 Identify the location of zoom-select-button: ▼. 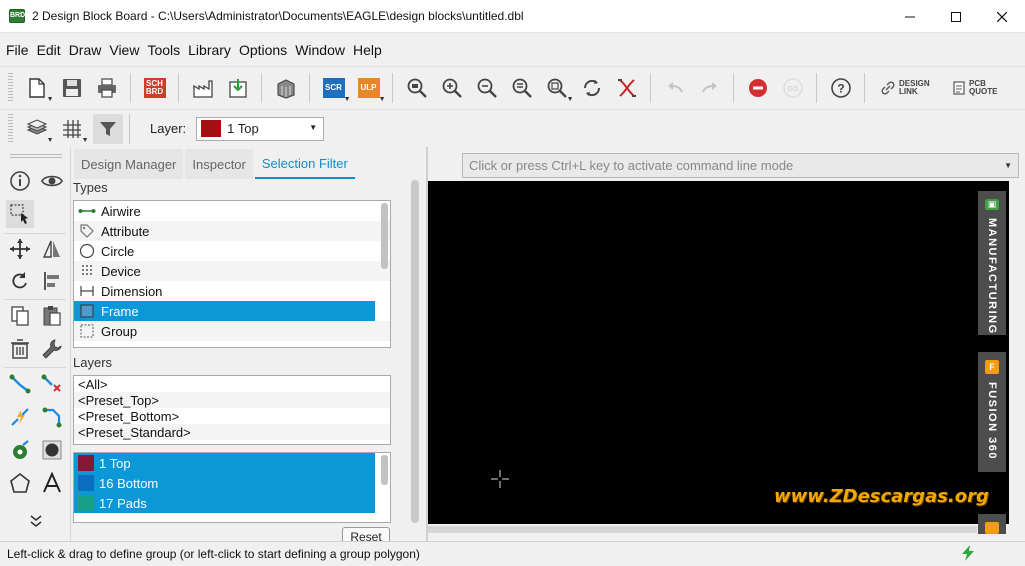
(558, 88).